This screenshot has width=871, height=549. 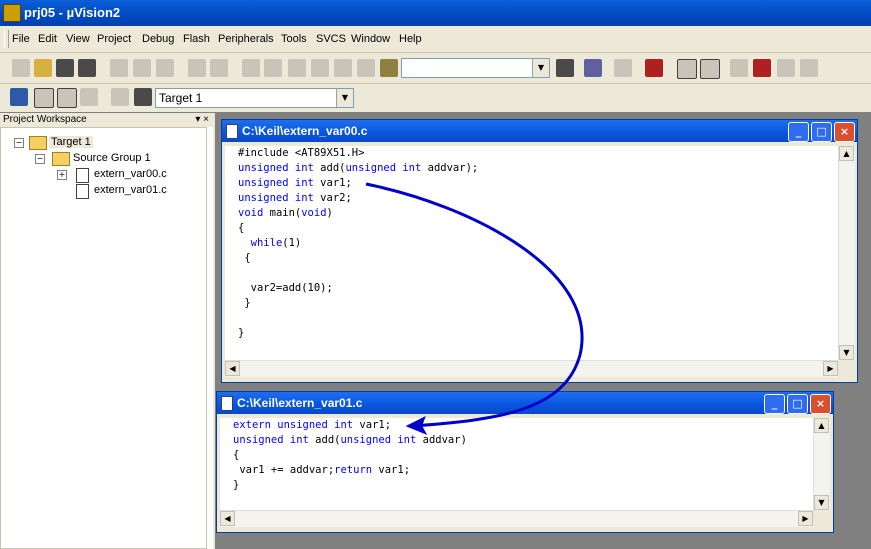 I want to click on annotation-arrow, so click(x=474, y=309).